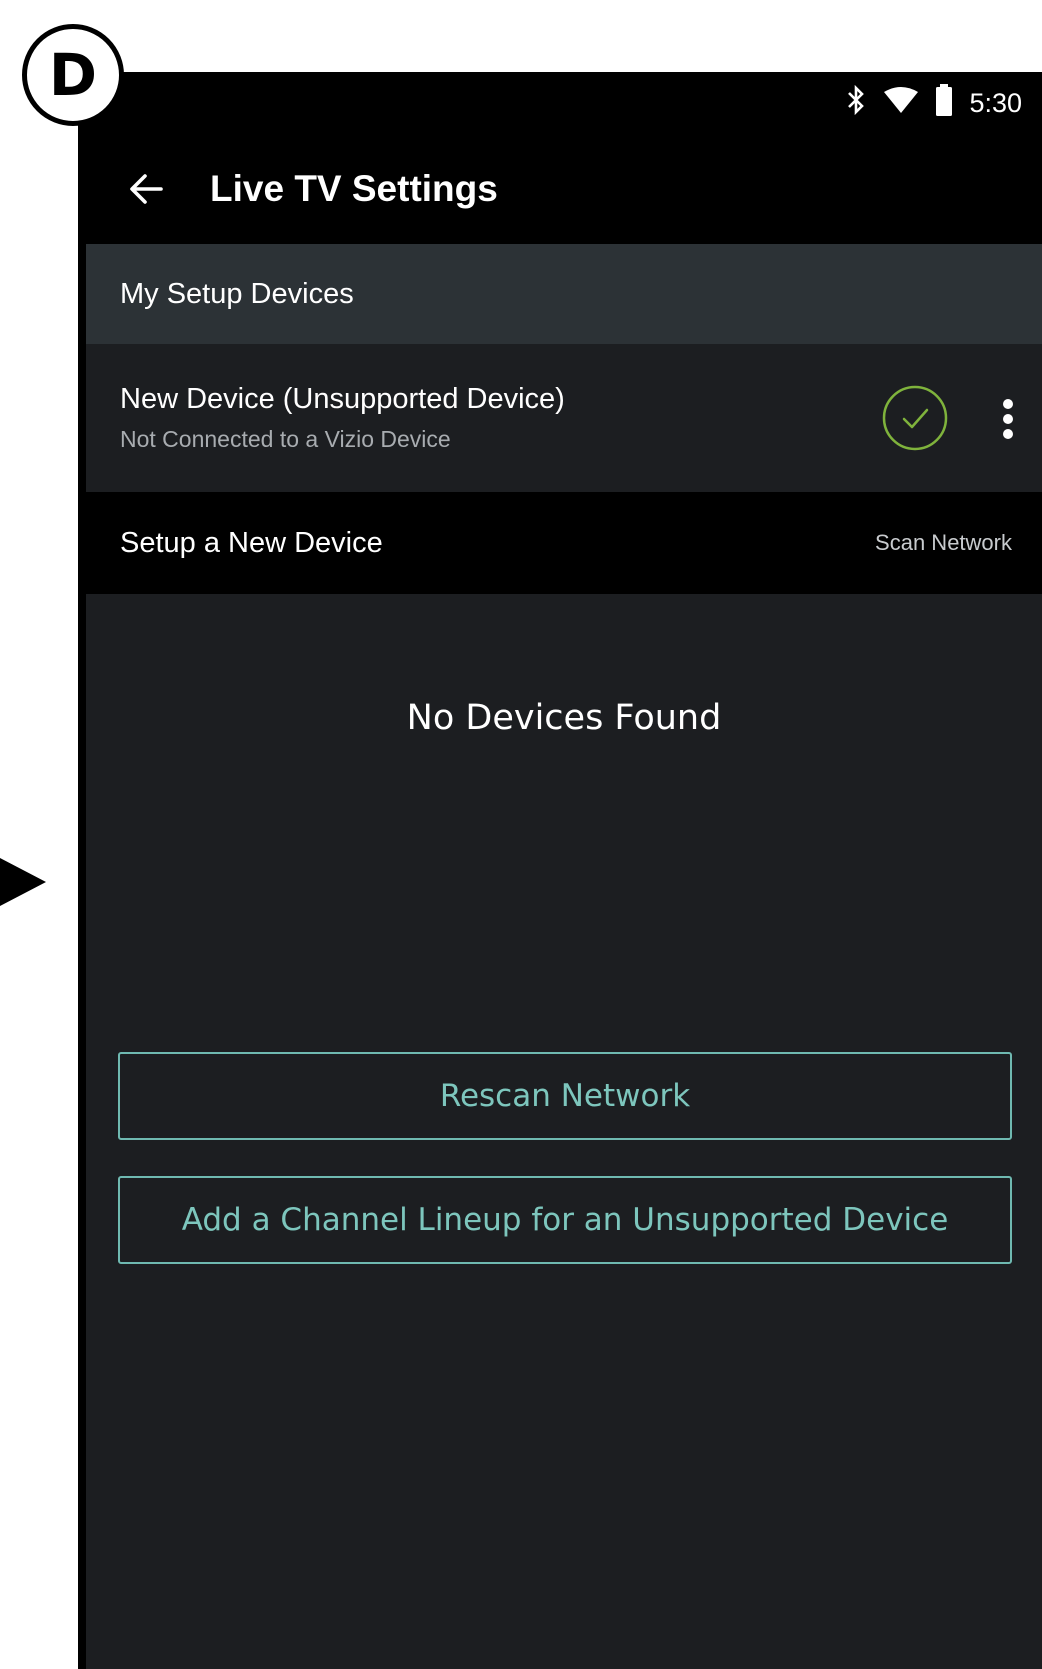 The height and width of the screenshot is (1669, 1042). I want to click on no-devices-message: No Devices Found, so click(564, 718).